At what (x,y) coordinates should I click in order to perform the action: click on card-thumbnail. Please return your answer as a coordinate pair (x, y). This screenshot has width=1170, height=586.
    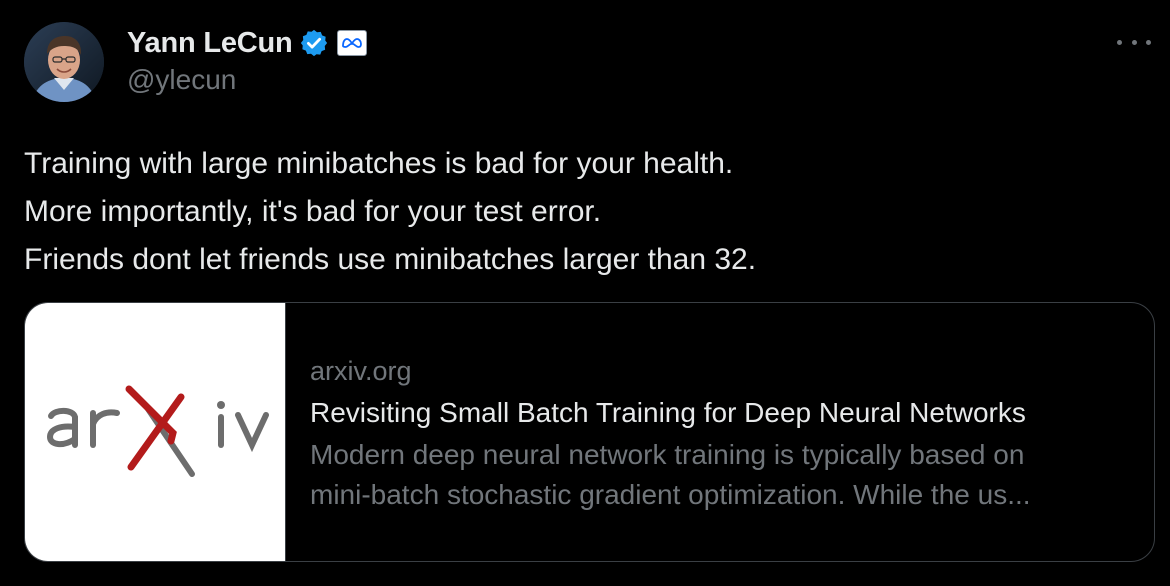
    Looking at the image, I should click on (155, 432).